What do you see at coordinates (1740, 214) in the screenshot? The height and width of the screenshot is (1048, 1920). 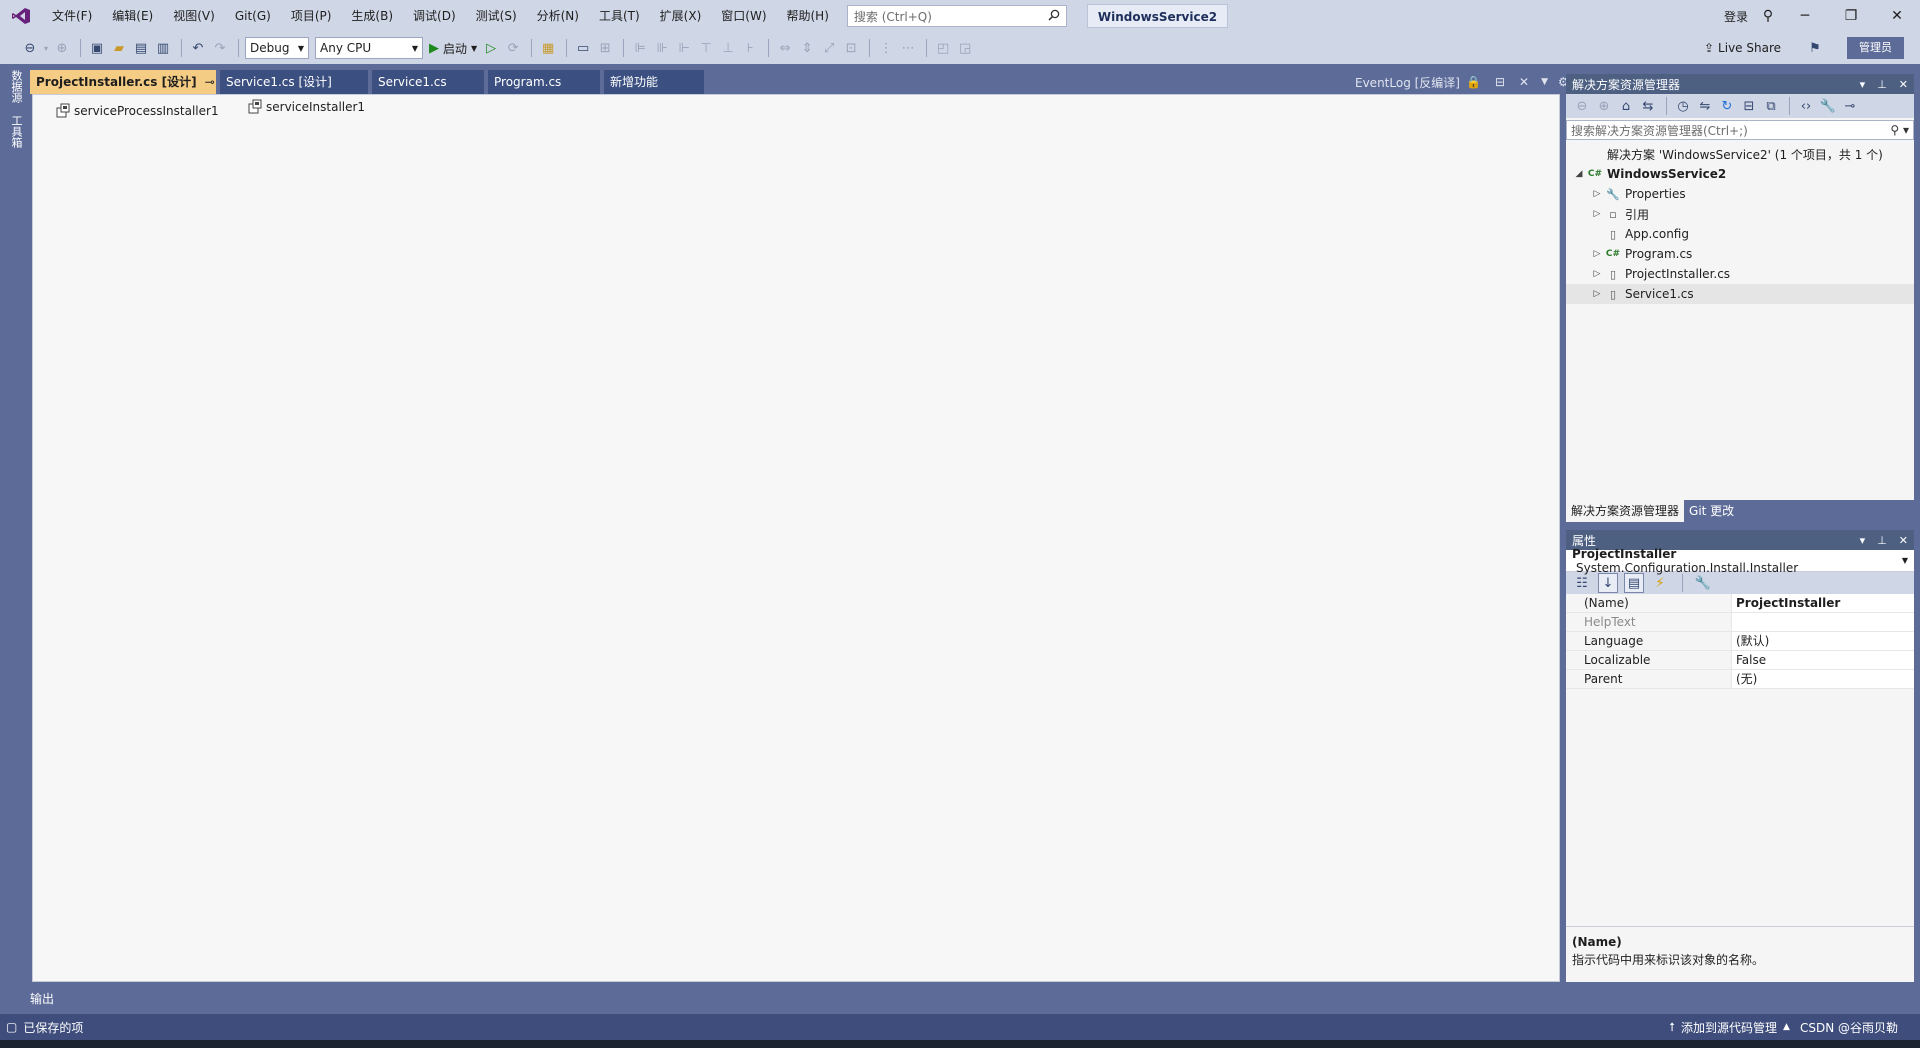 I see `tree-item: ▷ ▫ 引用` at bounding box center [1740, 214].